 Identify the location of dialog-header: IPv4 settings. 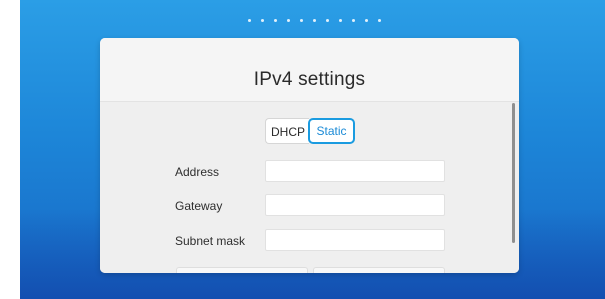
(309, 70).